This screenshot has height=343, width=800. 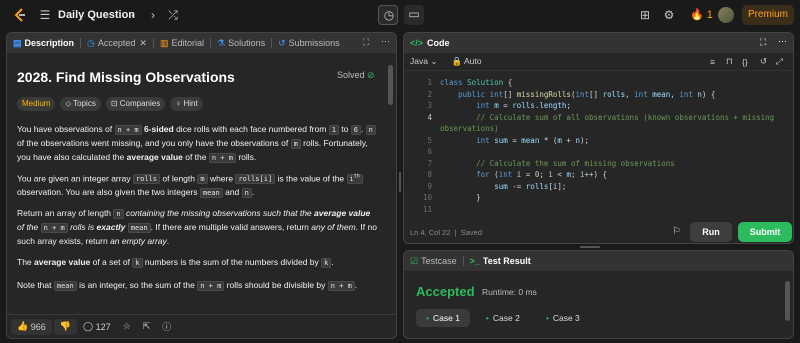 What do you see at coordinates (390, 185) in the screenshot?
I see `description-scrollbar` at bounding box center [390, 185].